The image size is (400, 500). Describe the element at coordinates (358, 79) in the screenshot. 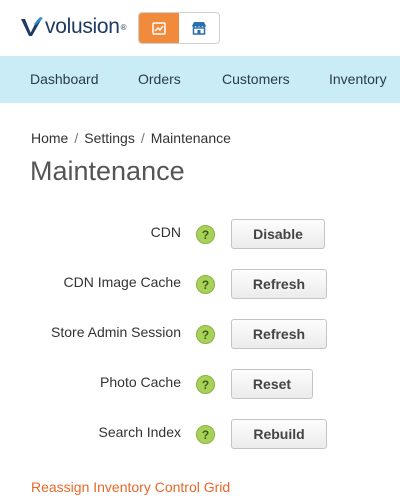

I see `nav-item-inventory: Inventory` at that location.